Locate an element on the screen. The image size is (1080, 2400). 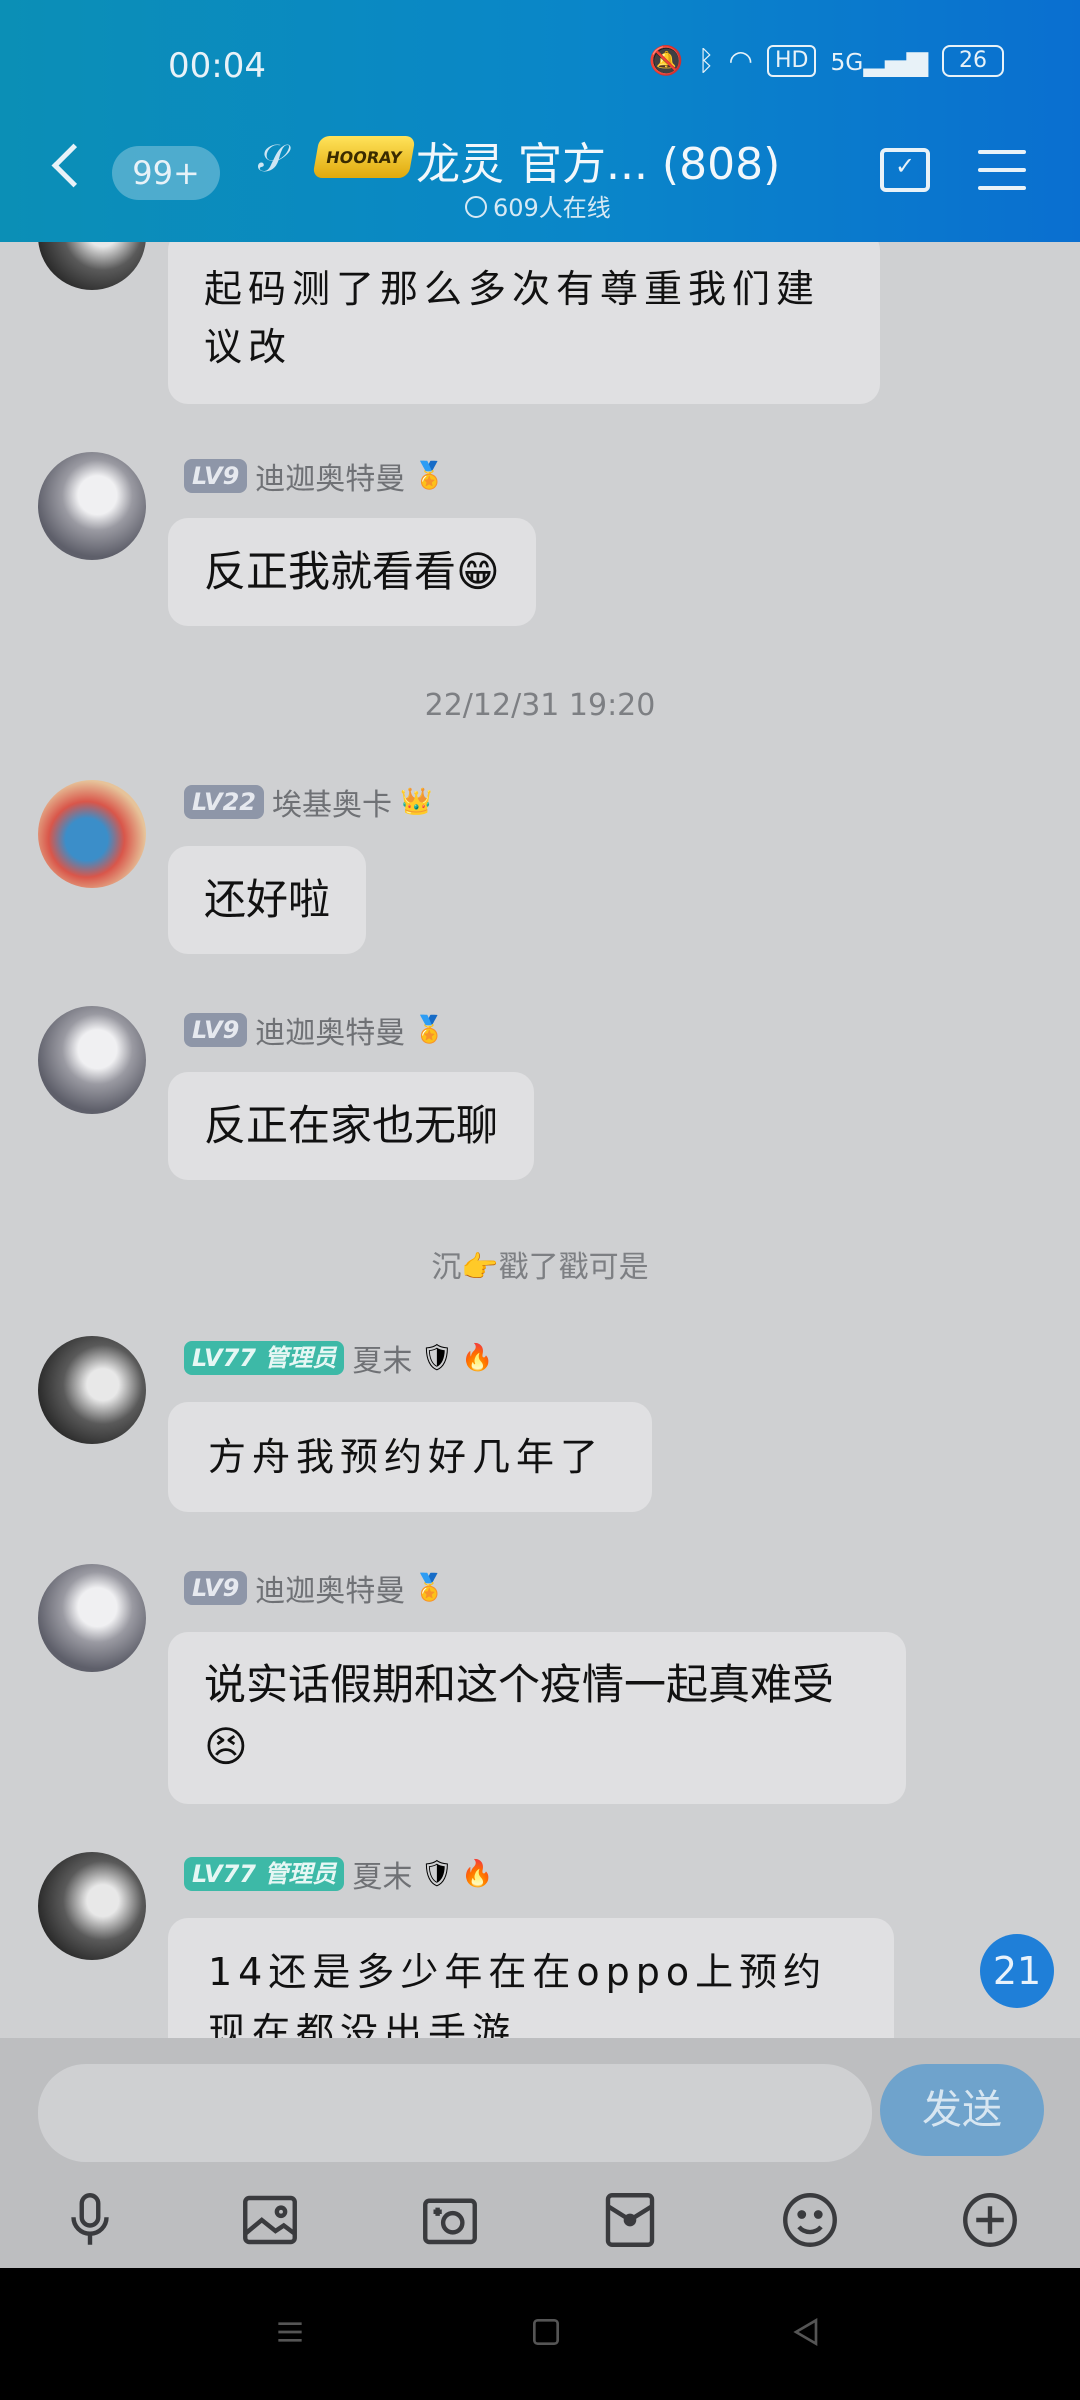
battery-icon: 26 is located at coordinates (973, 60).